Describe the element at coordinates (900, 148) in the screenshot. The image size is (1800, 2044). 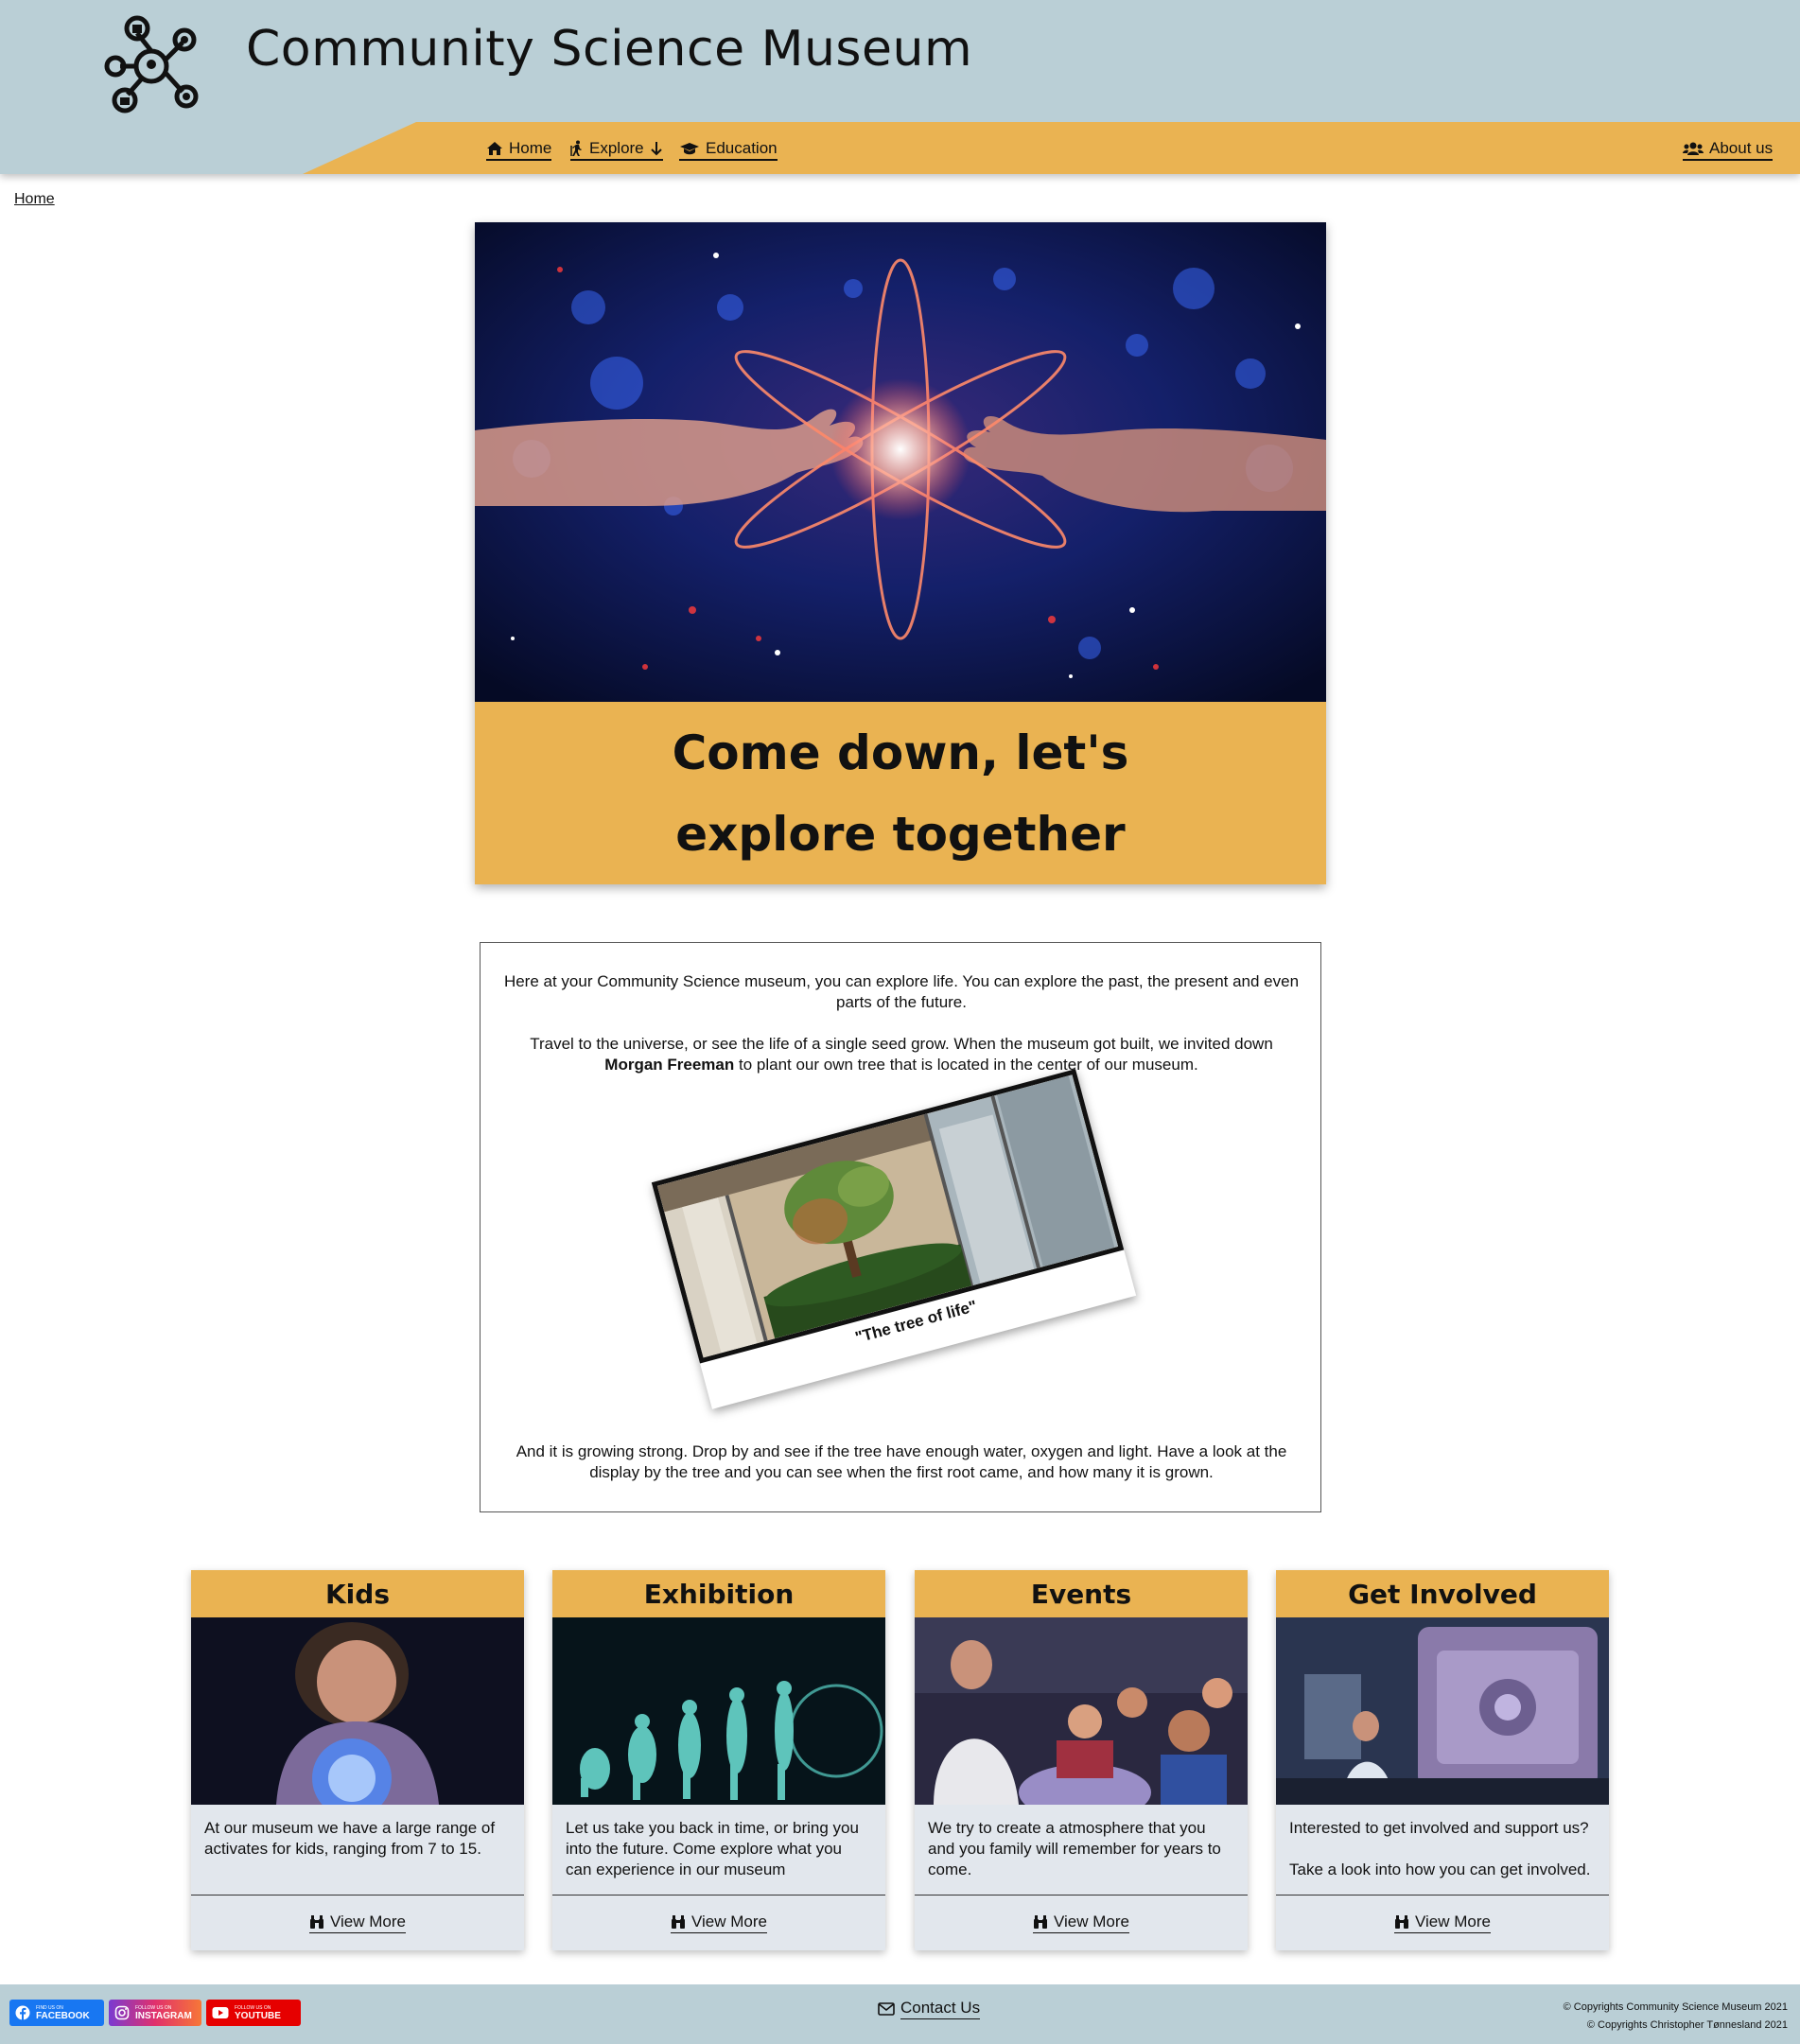
I see `main-nav` at that location.